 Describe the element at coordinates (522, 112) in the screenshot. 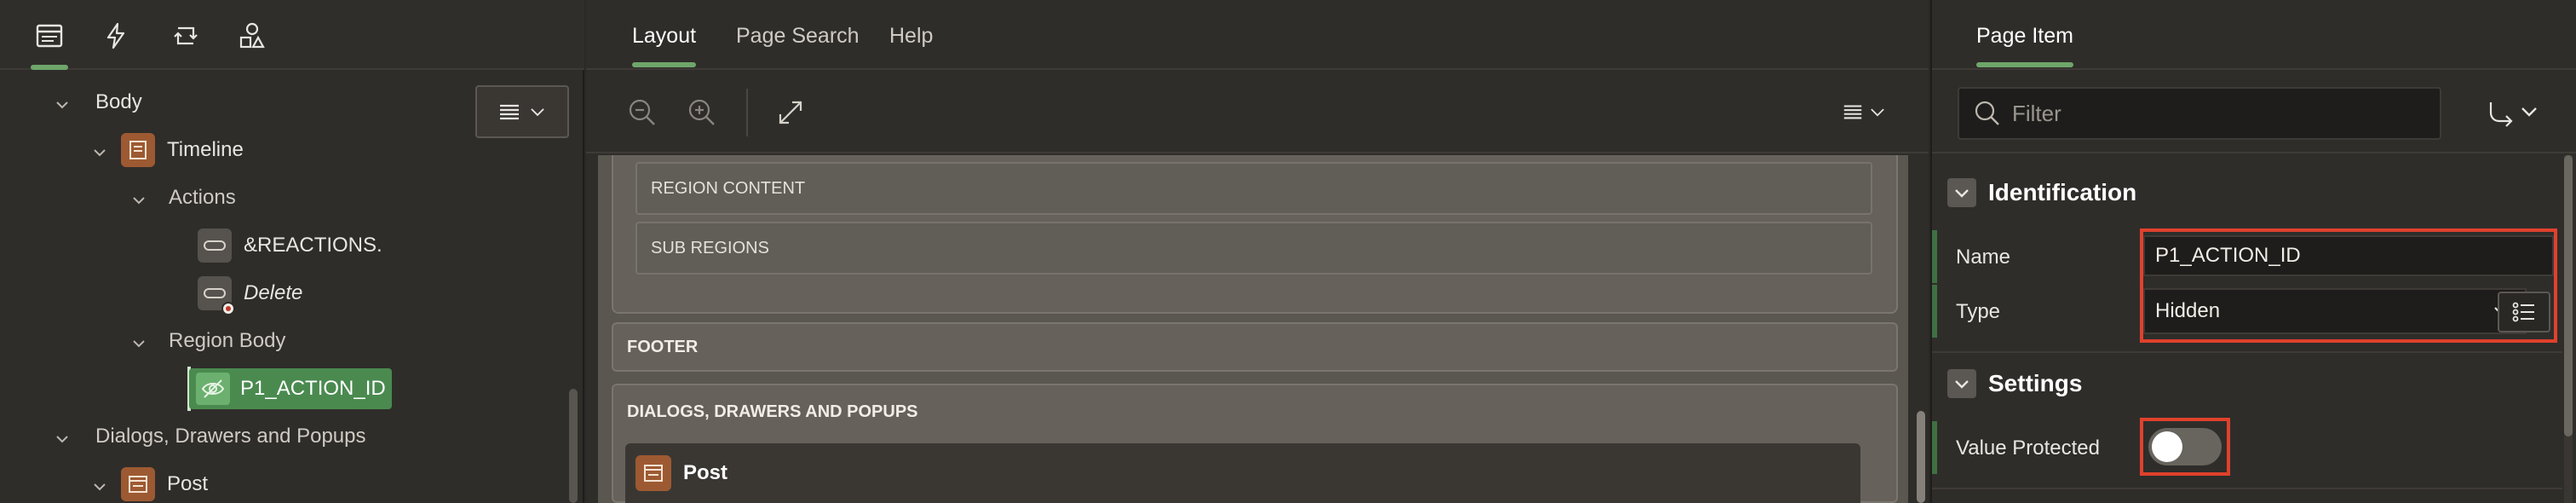

I see `tree-menu-button` at that location.